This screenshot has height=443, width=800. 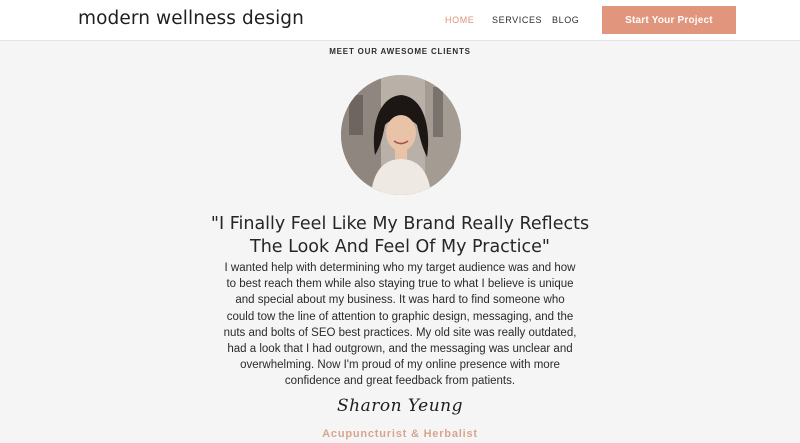 What do you see at coordinates (565, 20) in the screenshot?
I see `nav-blog: BLOG` at bounding box center [565, 20].